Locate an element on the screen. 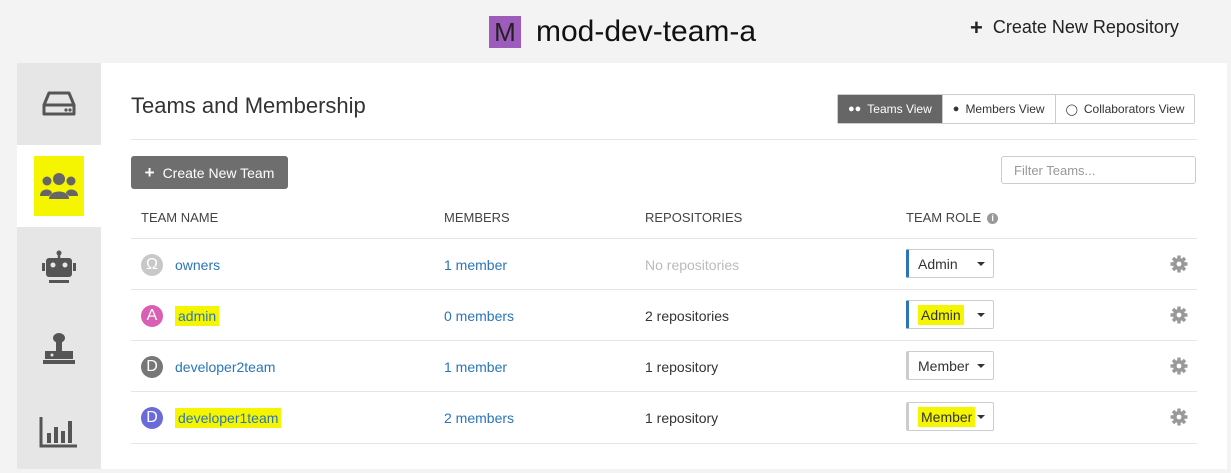 The image size is (1231, 473). members-link: 0 members is located at coordinates (479, 316).